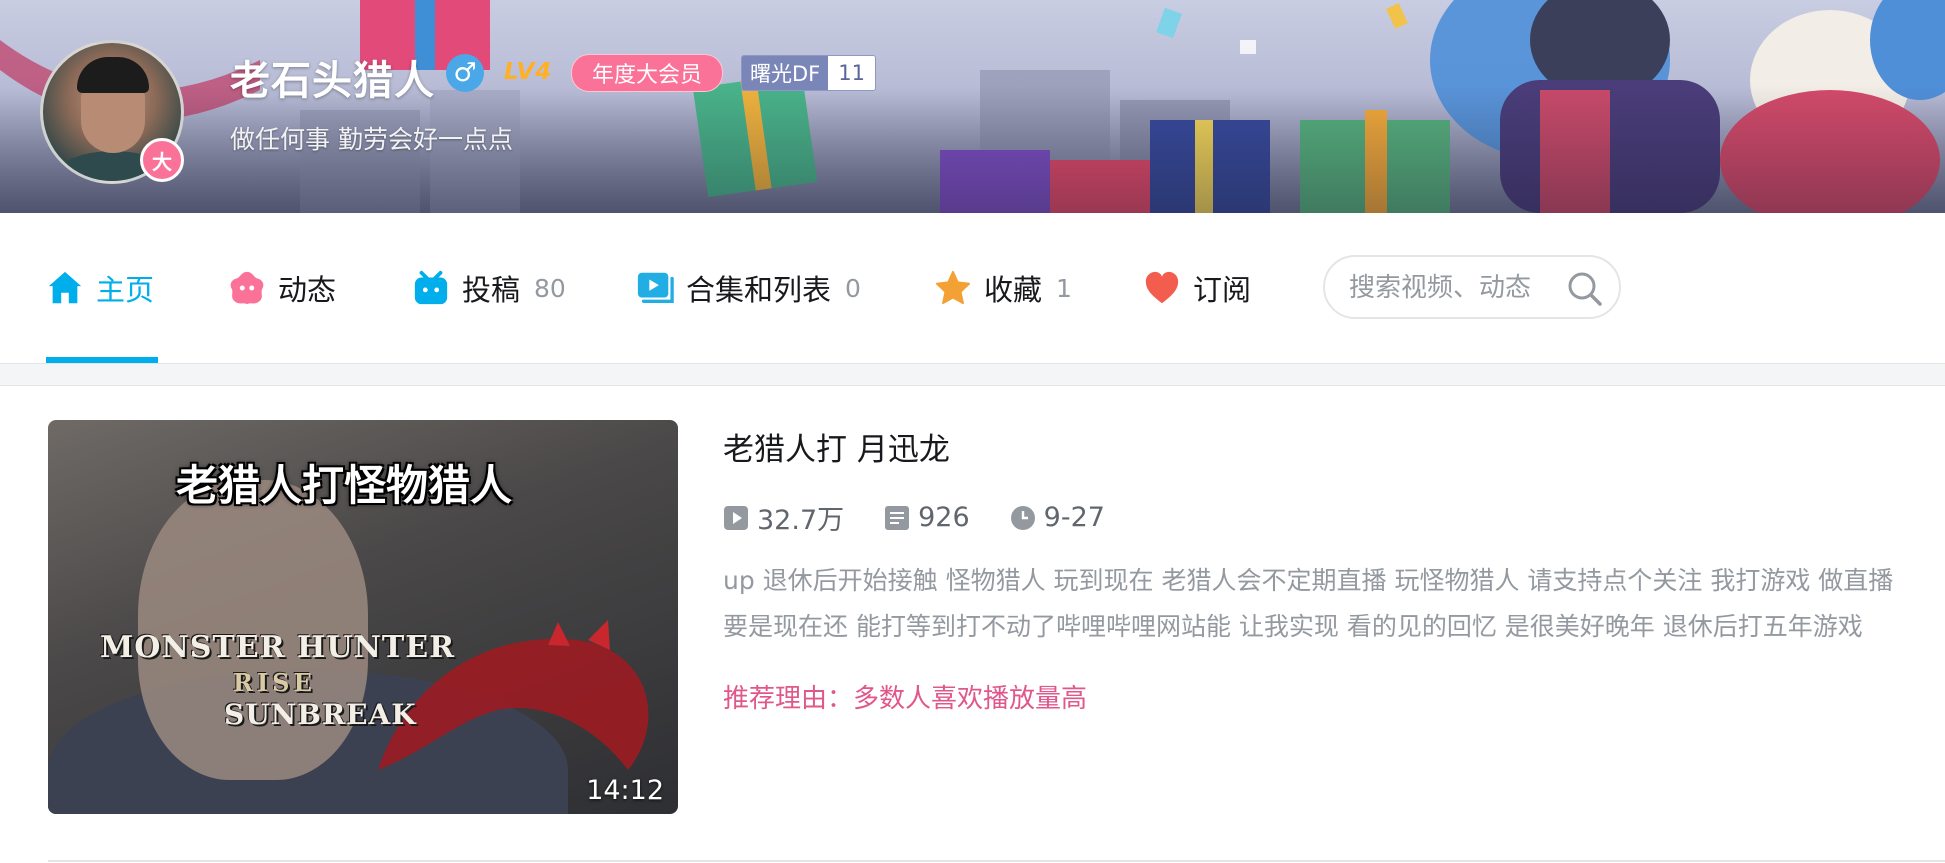  I want to click on user-signature: 做任何事 勤劳会好一点点, so click(371, 139).